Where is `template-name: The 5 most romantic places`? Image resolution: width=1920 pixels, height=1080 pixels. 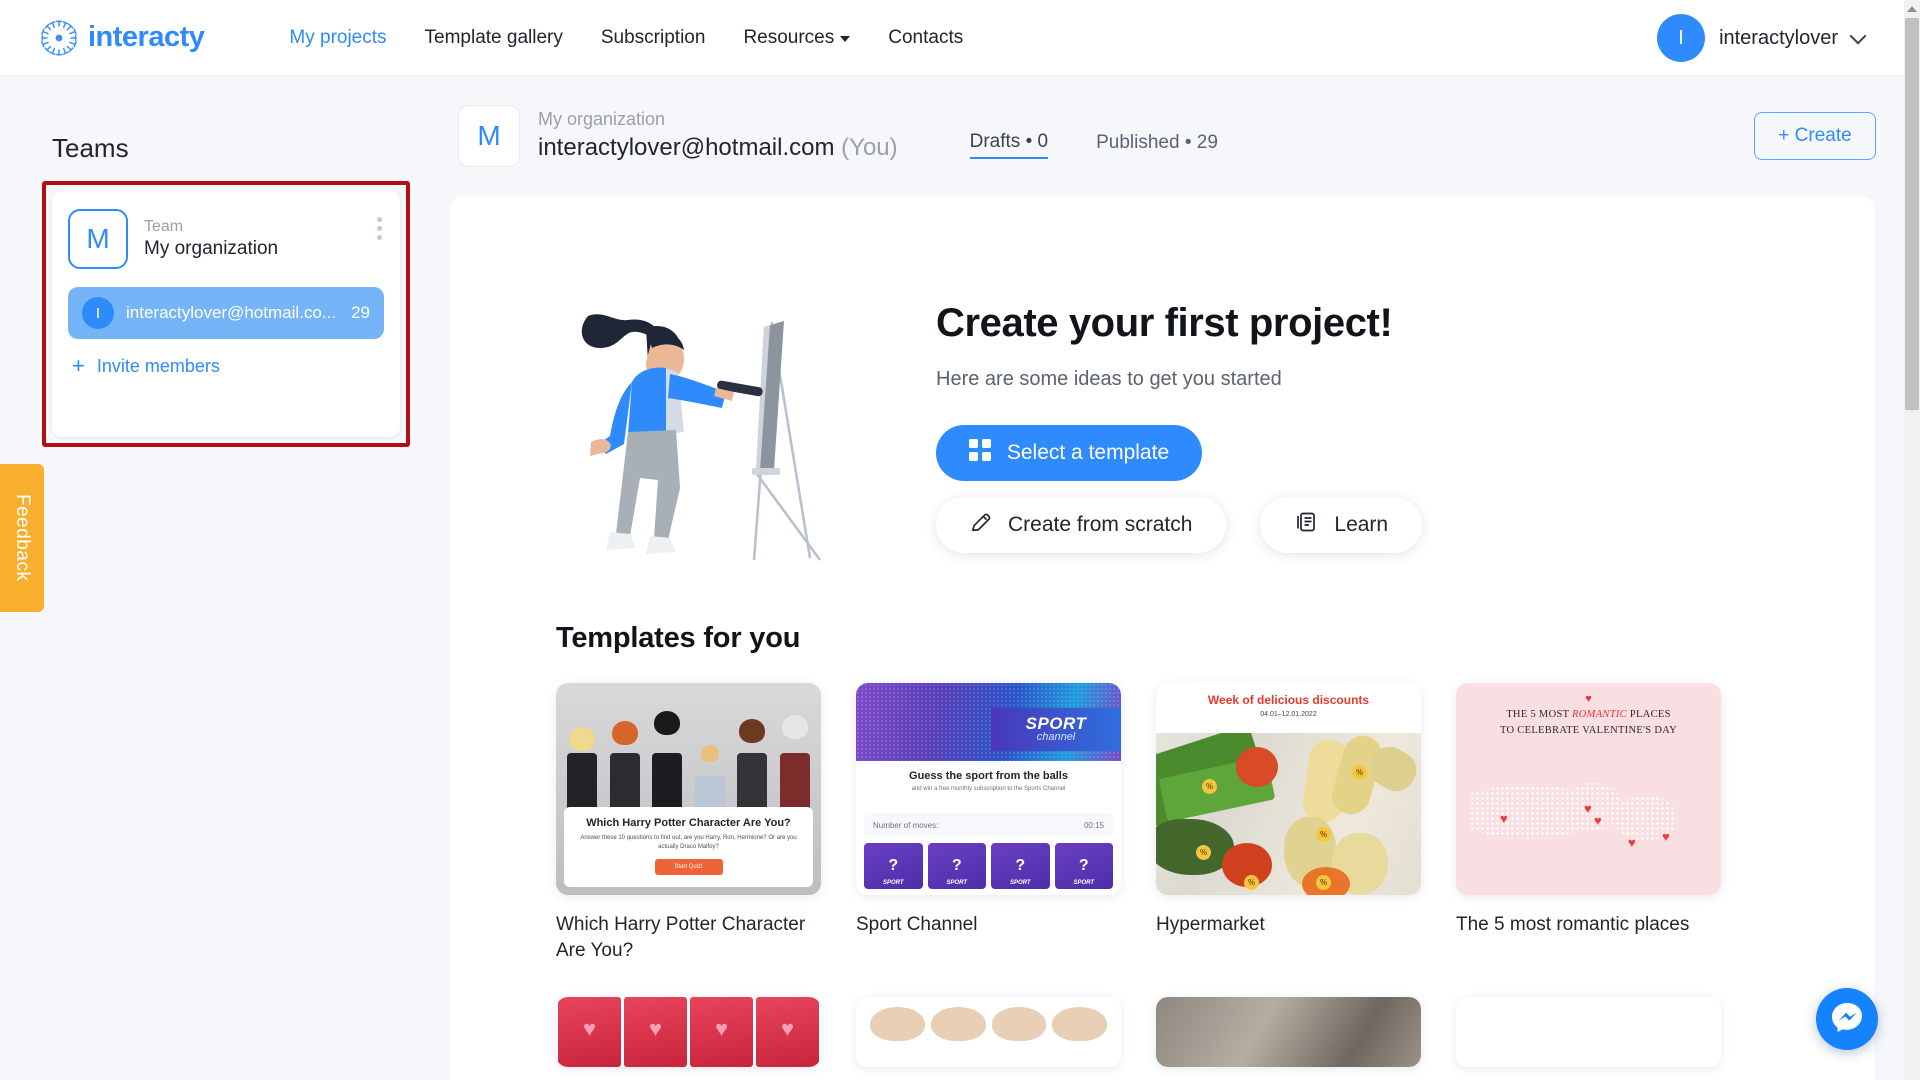
template-name: The 5 most romantic places is located at coordinates (1573, 924).